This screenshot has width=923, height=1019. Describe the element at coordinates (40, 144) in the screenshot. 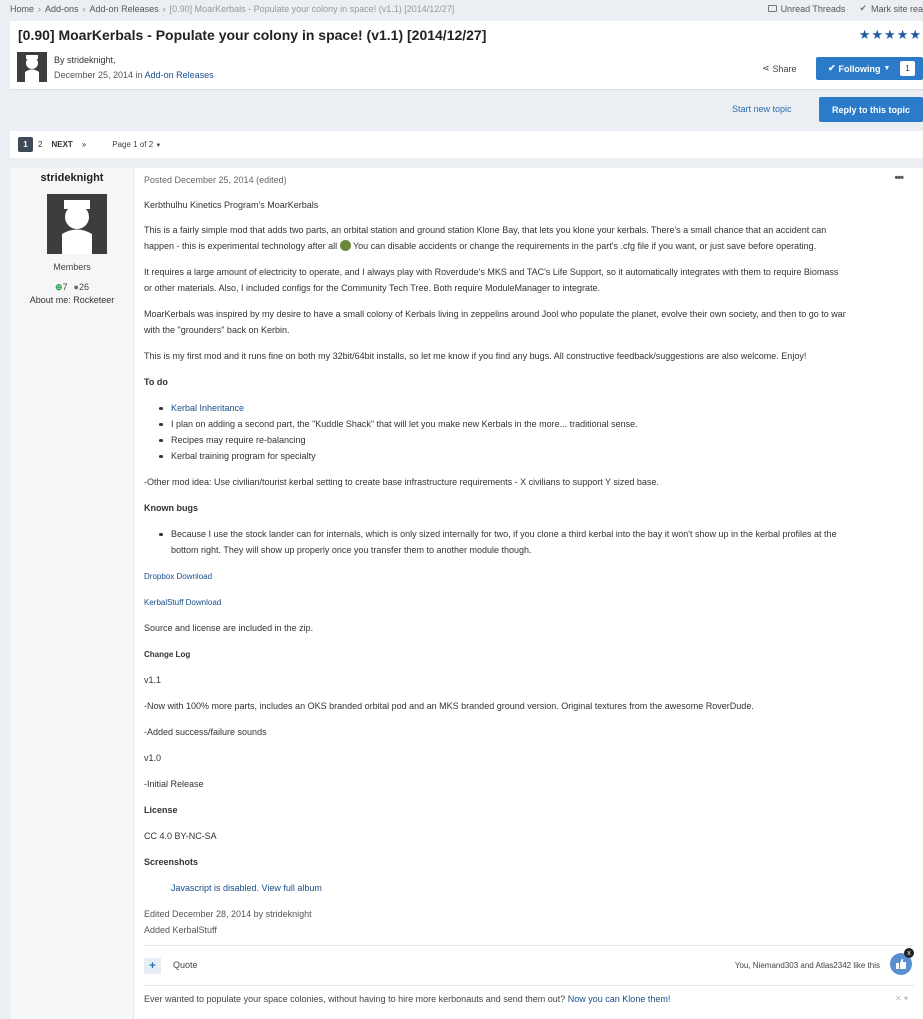

I see `page-2-button: 2` at that location.